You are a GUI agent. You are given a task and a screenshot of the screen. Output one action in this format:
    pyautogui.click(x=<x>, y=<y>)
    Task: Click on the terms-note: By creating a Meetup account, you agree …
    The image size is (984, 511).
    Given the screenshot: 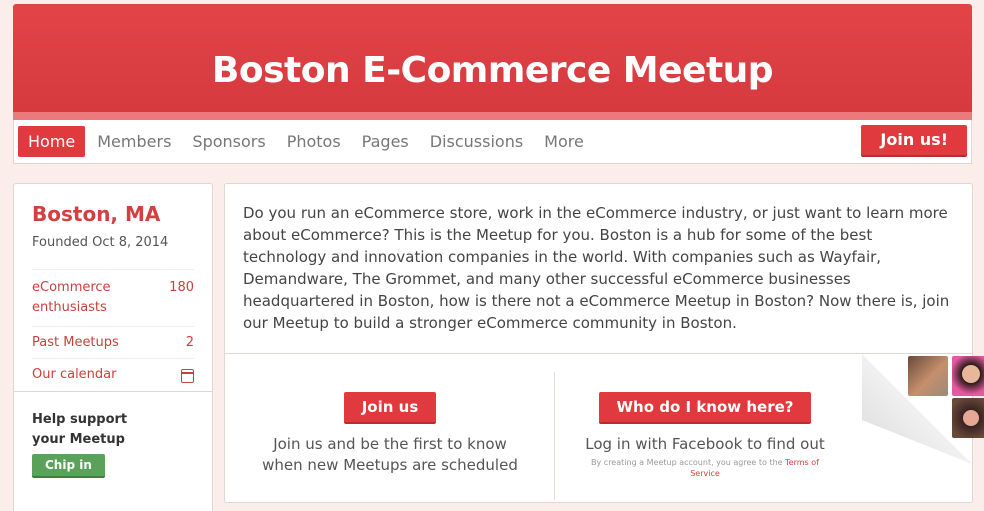 What is the action you would take?
    pyautogui.click(x=705, y=468)
    